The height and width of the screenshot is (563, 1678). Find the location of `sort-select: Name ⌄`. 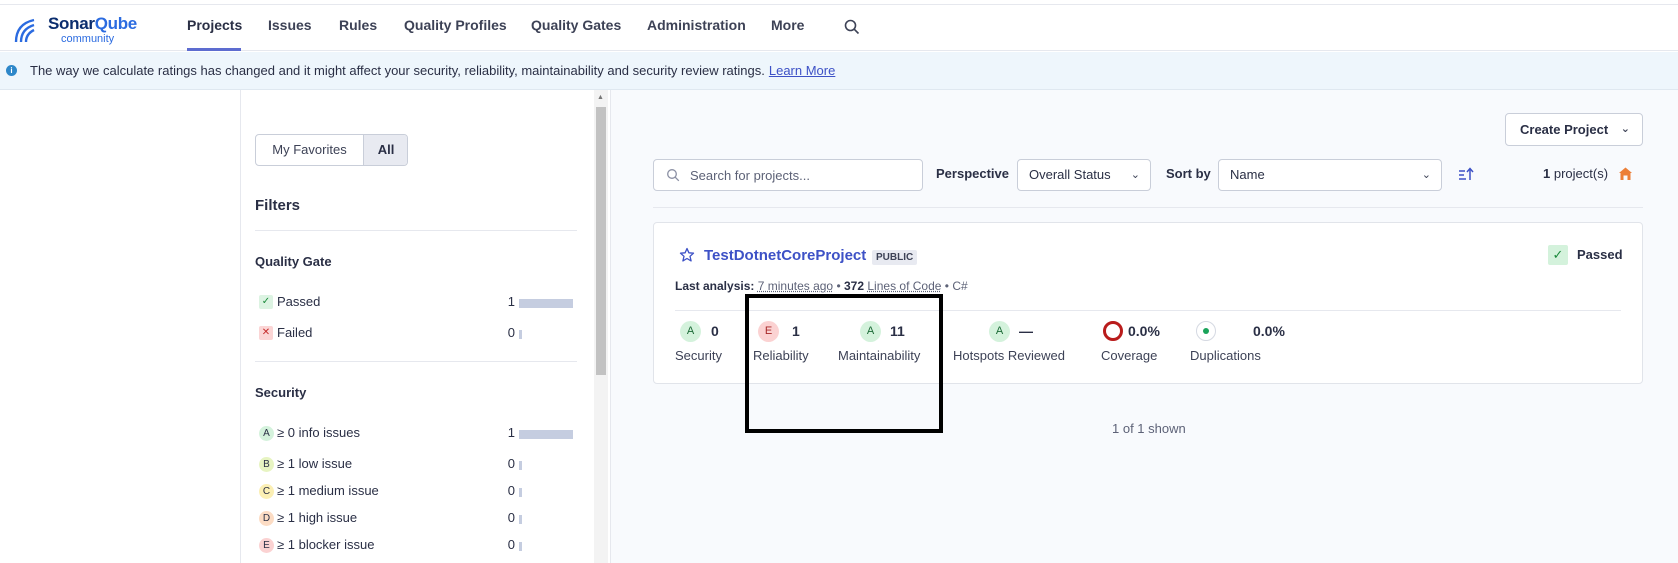

sort-select: Name ⌄ is located at coordinates (1330, 175).